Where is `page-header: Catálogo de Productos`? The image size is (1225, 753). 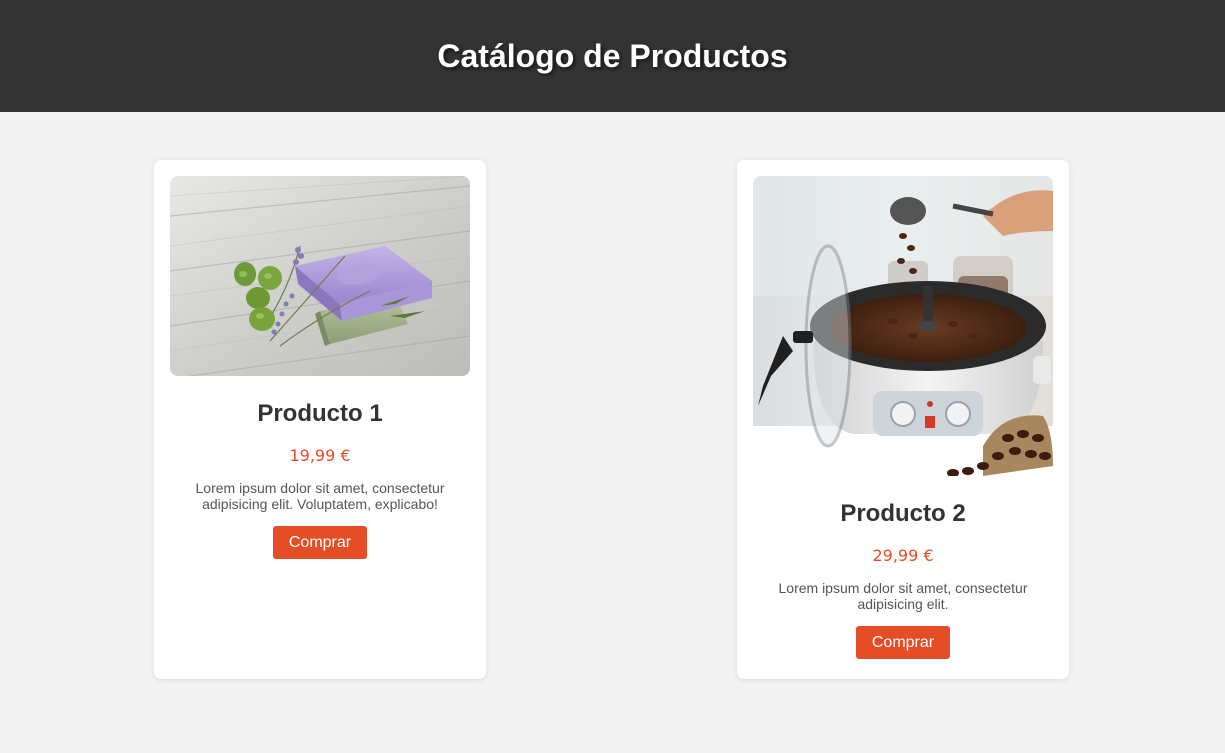 page-header: Catálogo de Productos is located at coordinates (612, 56).